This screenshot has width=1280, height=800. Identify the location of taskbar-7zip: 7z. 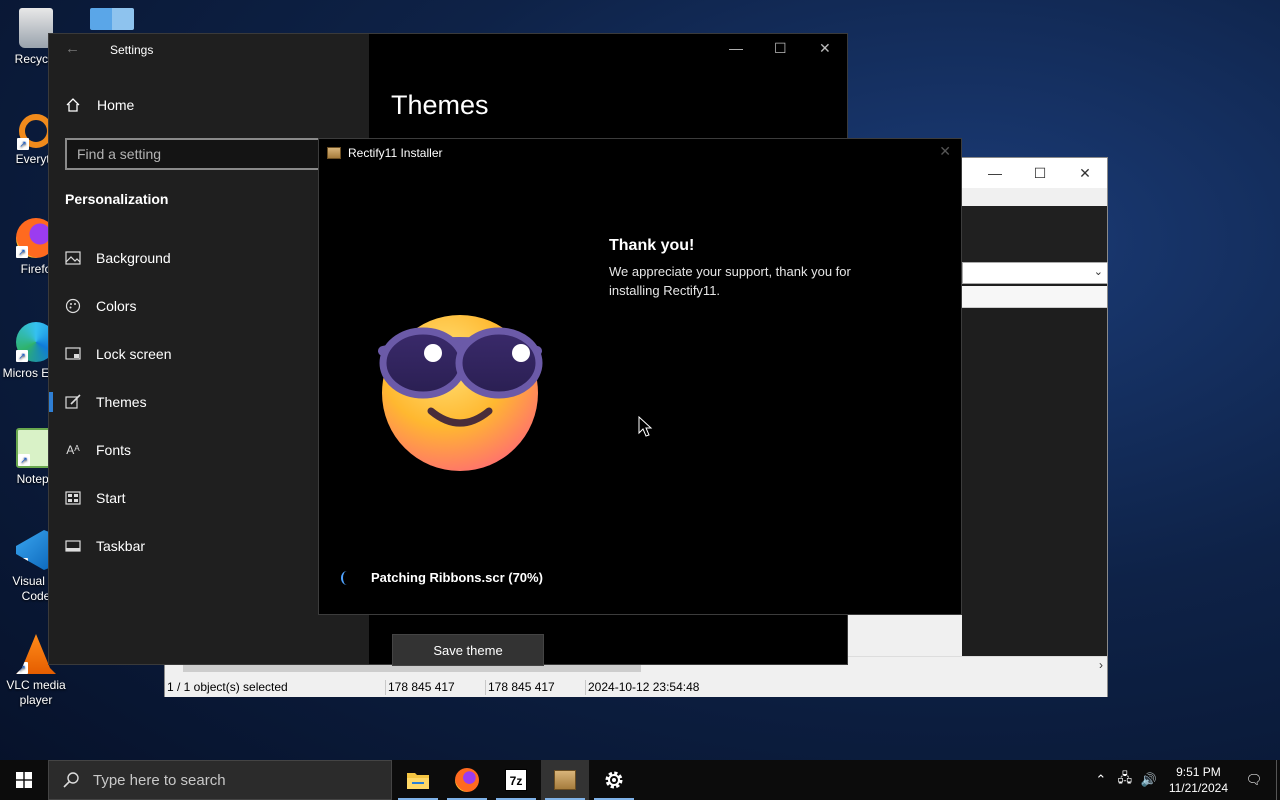
(516, 780).